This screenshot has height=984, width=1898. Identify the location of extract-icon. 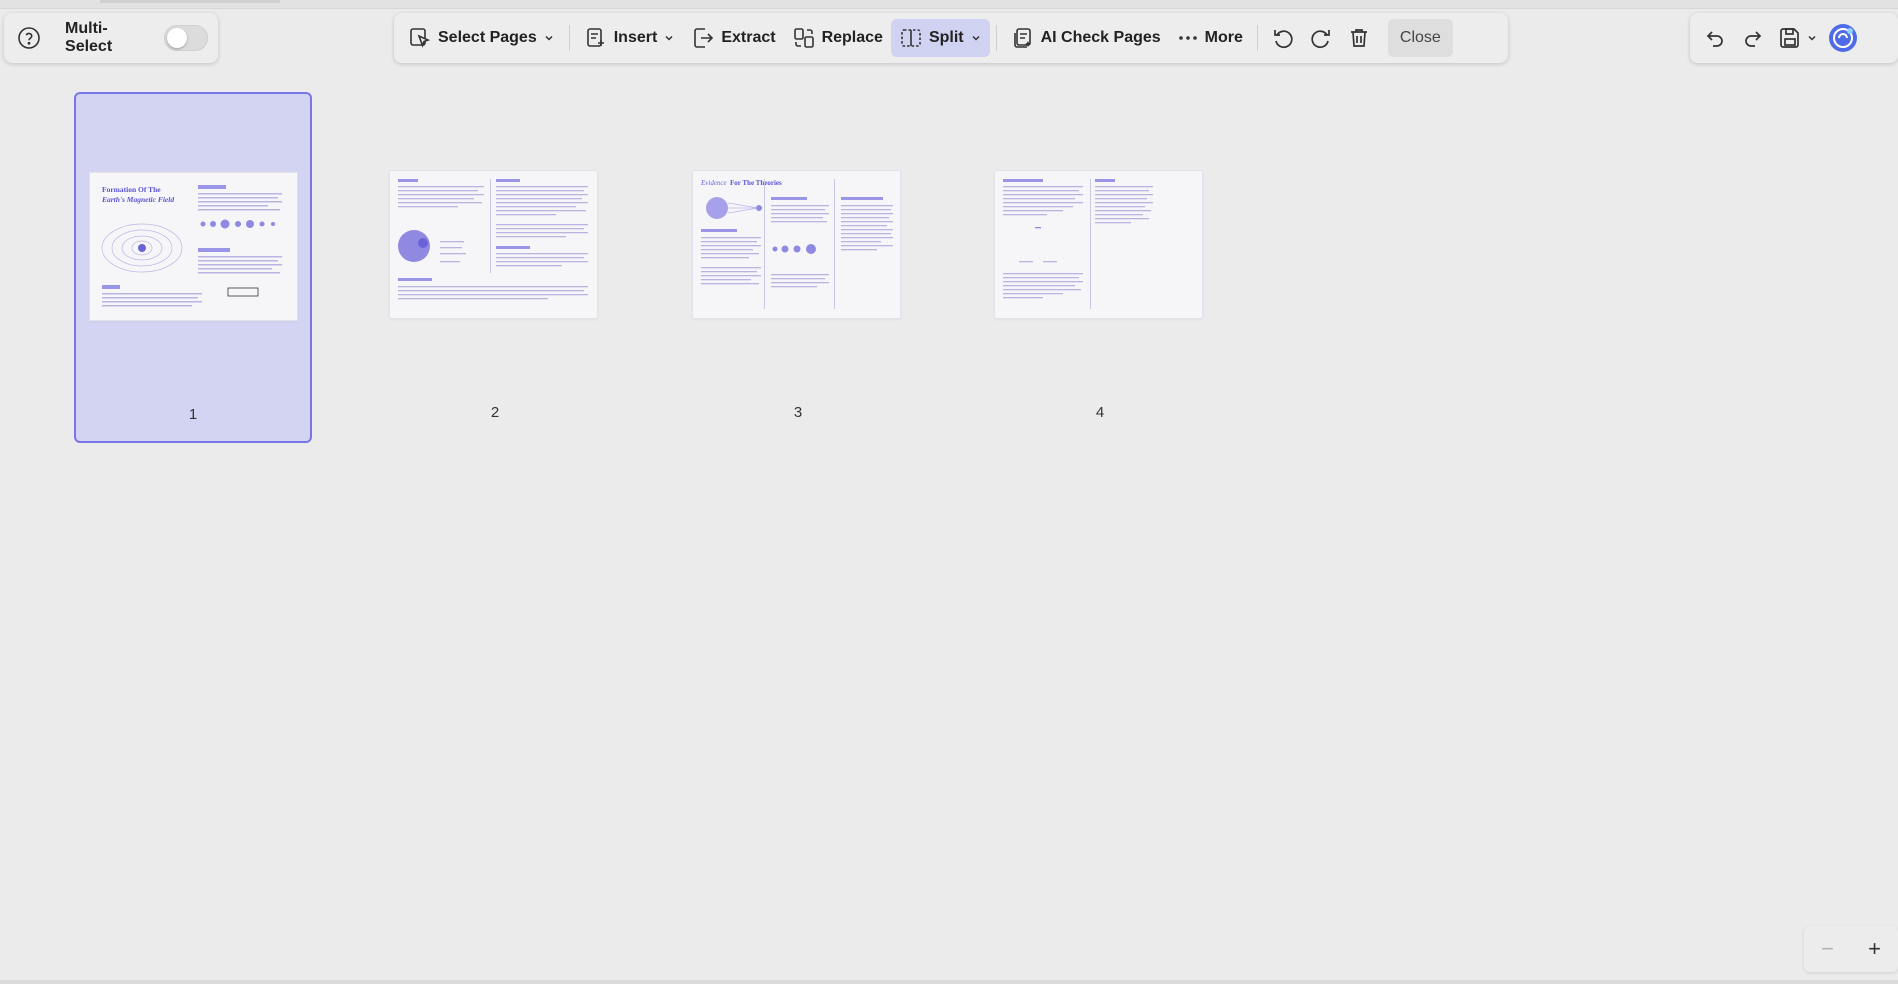
(704, 38).